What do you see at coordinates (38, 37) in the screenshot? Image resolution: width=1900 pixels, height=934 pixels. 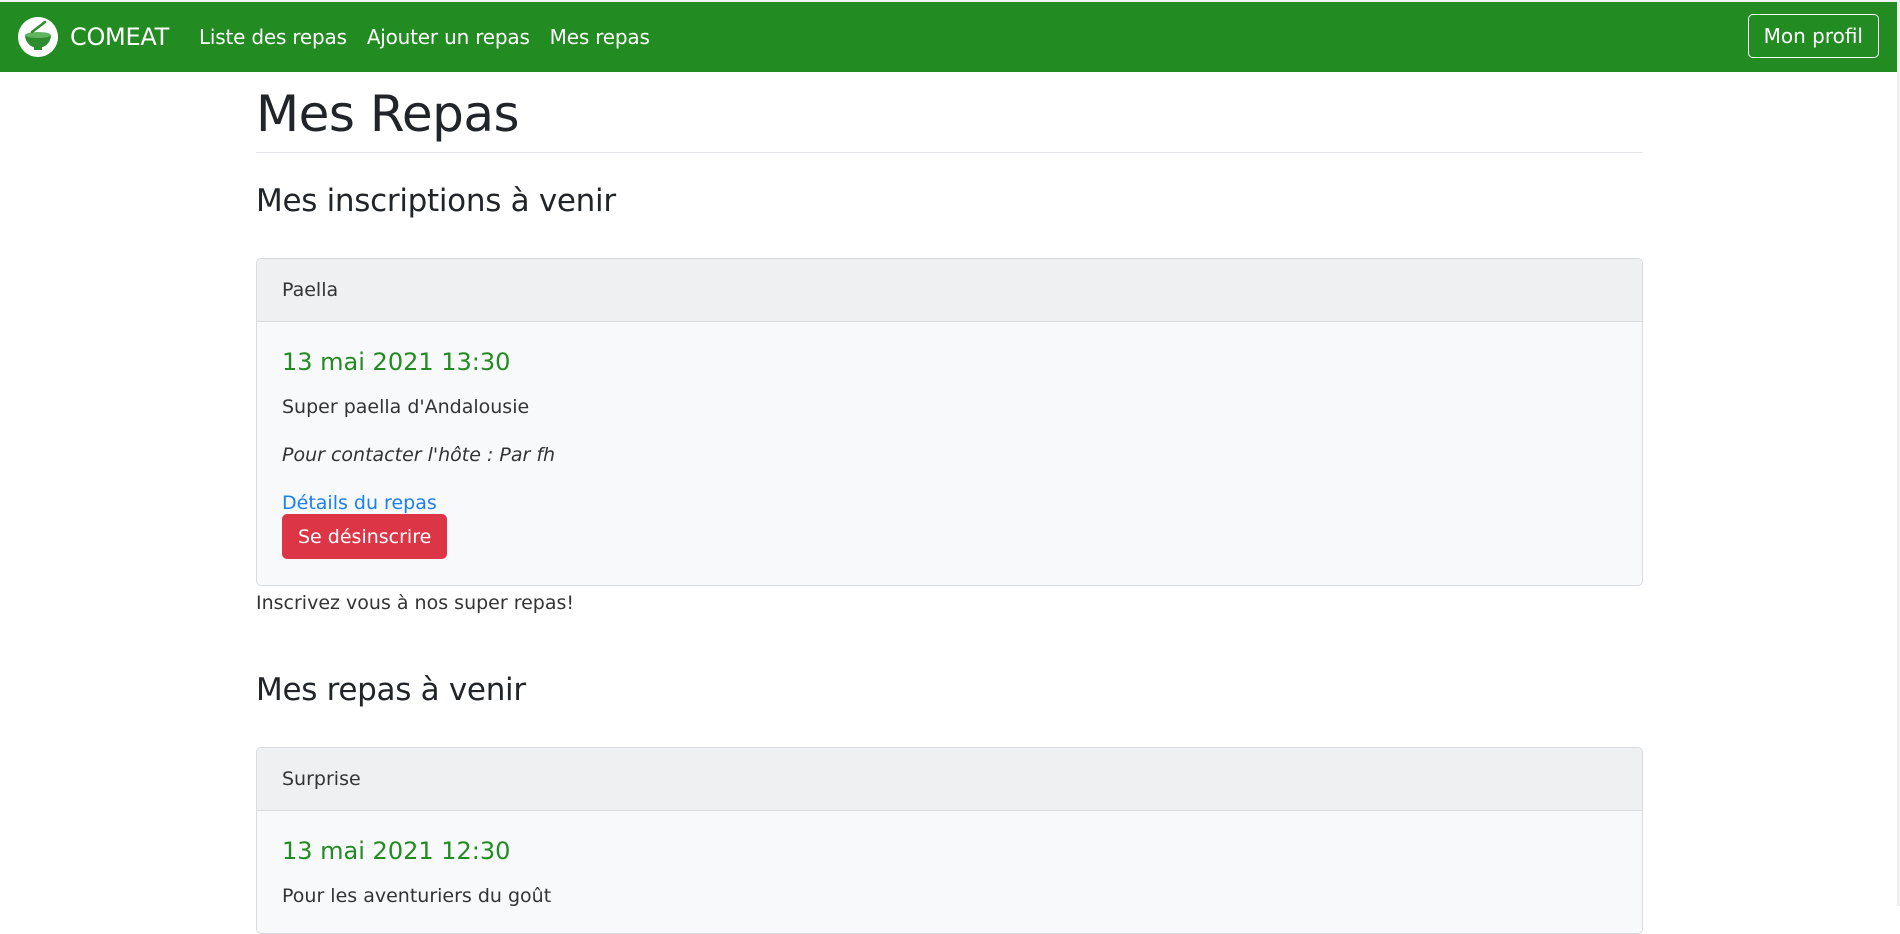 I see `bowl-icon` at bounding box center [38, 37].